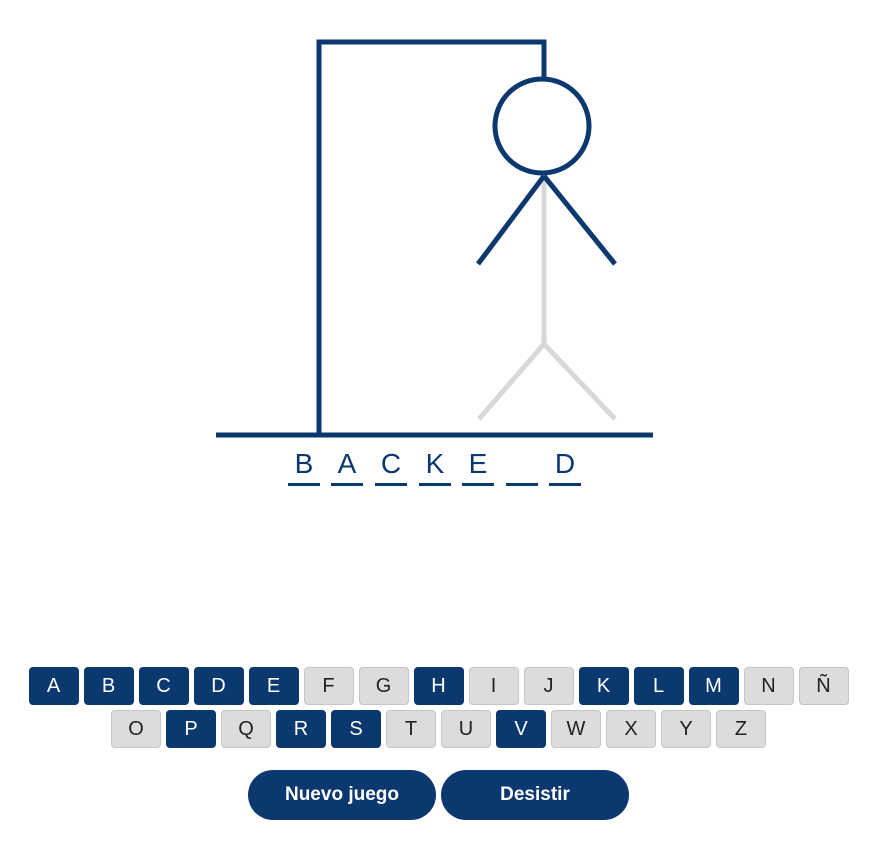  Describe the element at coordinates (438, 795) in the screenshot. I see `game-actions: Nuevo juego Desistir` at that location.